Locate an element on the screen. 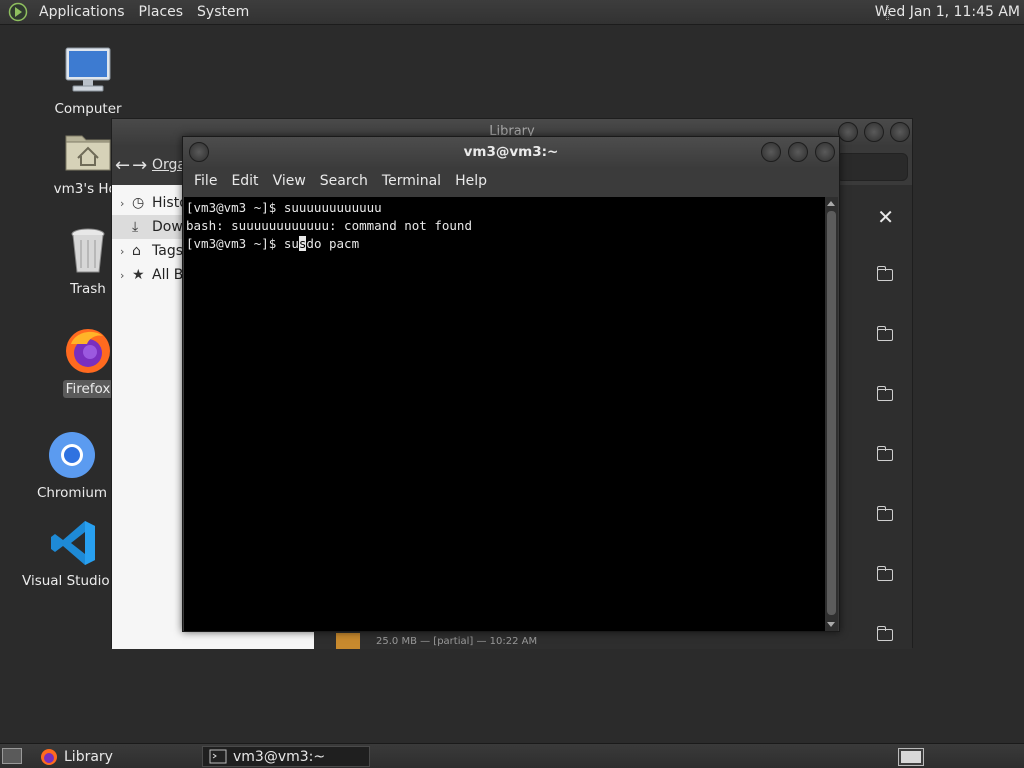 The image size is (1024, 768). home-folder-icon is located at coordinates (88, 151).